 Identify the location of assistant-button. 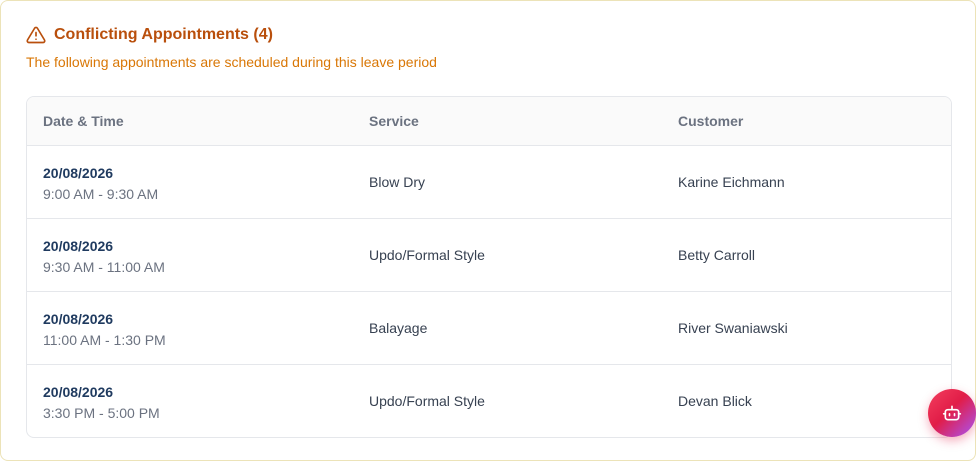
(952, 413).